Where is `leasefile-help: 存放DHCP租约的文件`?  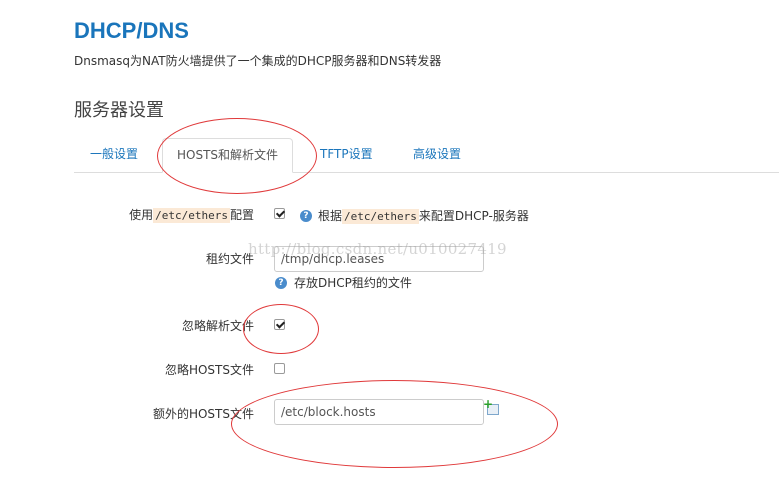 leasefile-help: 存放DHCP租约的文件 is located at coordinates (353, 283).